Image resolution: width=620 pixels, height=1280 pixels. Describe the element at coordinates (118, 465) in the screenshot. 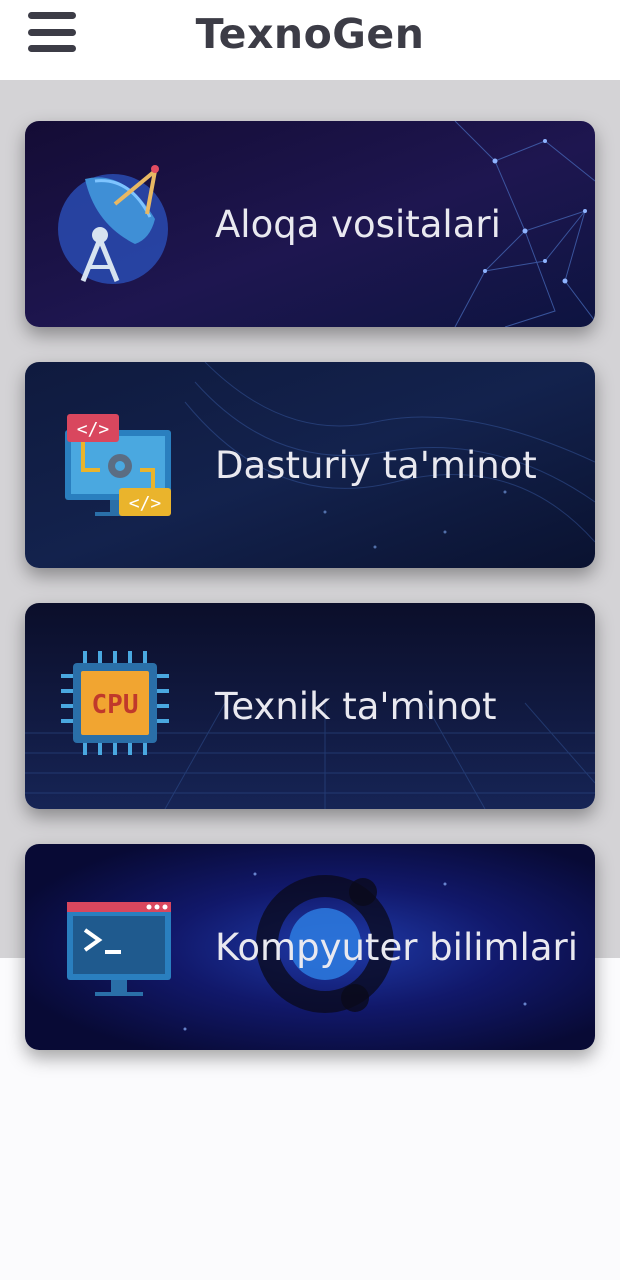

I see `code-monitor-icon: </> </>` at that location.